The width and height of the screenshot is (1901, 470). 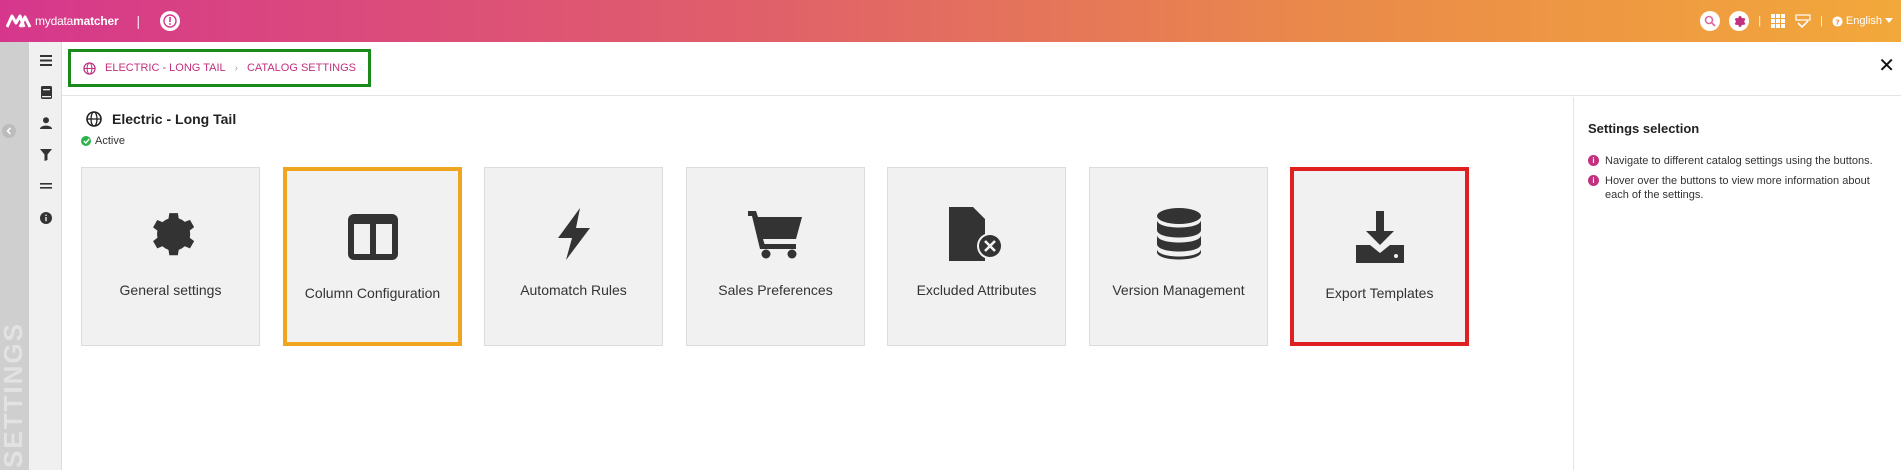 What do you see at coordinates (977, 234) in the screenshot?
I see `file-x-icon` at bounding box center [977, 234].